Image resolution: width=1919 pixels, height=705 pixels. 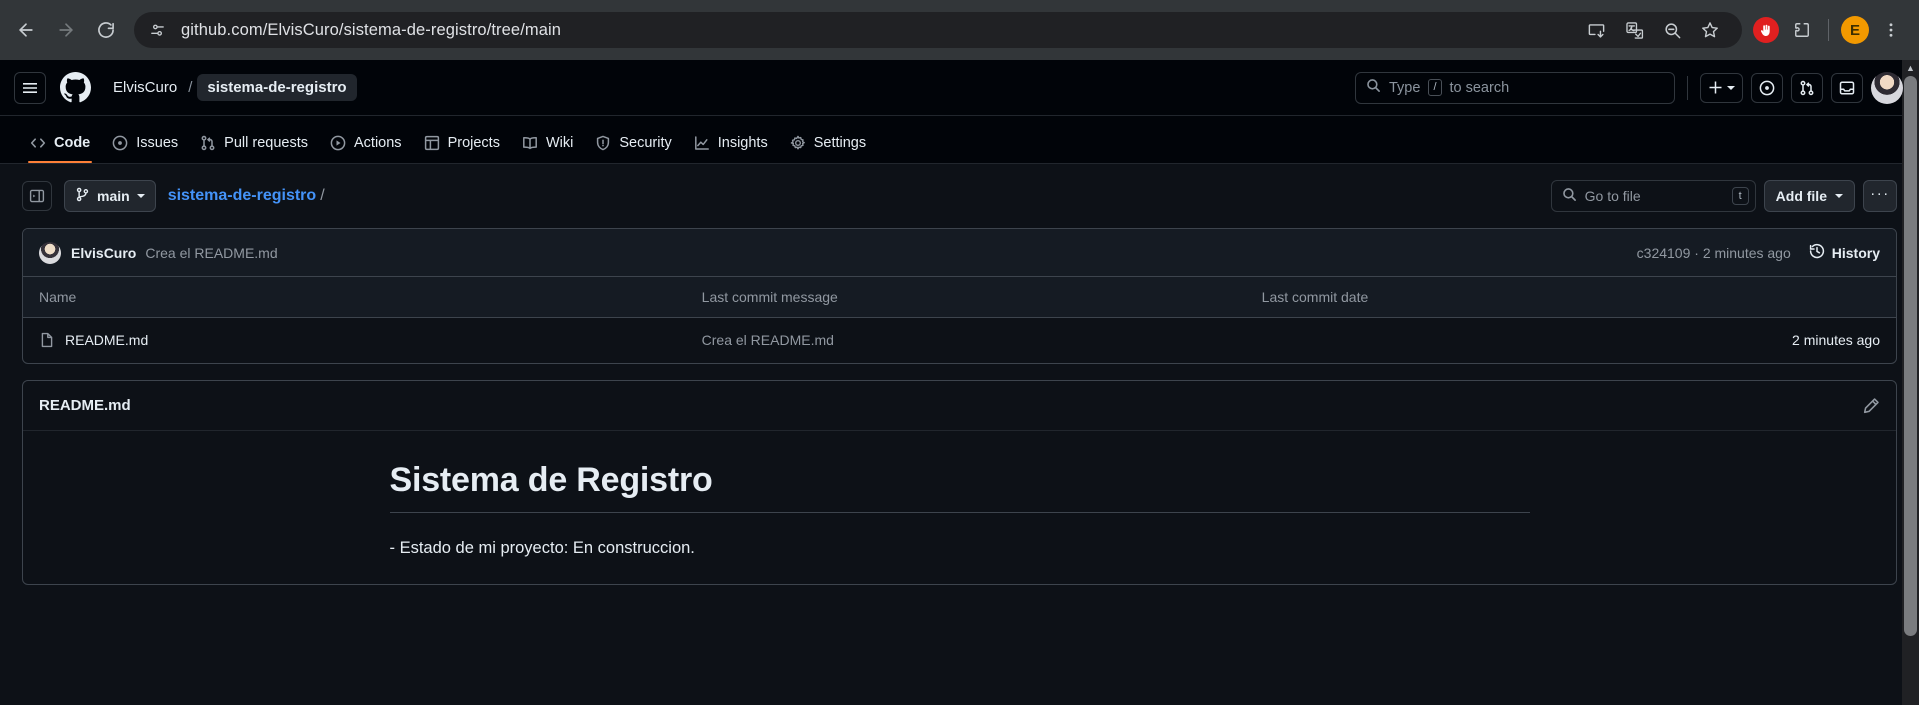 What do you see at coordinates (966, 340) in the screenshot?
I see `cell-commit-message: Crea el README.md` at bounding box center [966, 340].